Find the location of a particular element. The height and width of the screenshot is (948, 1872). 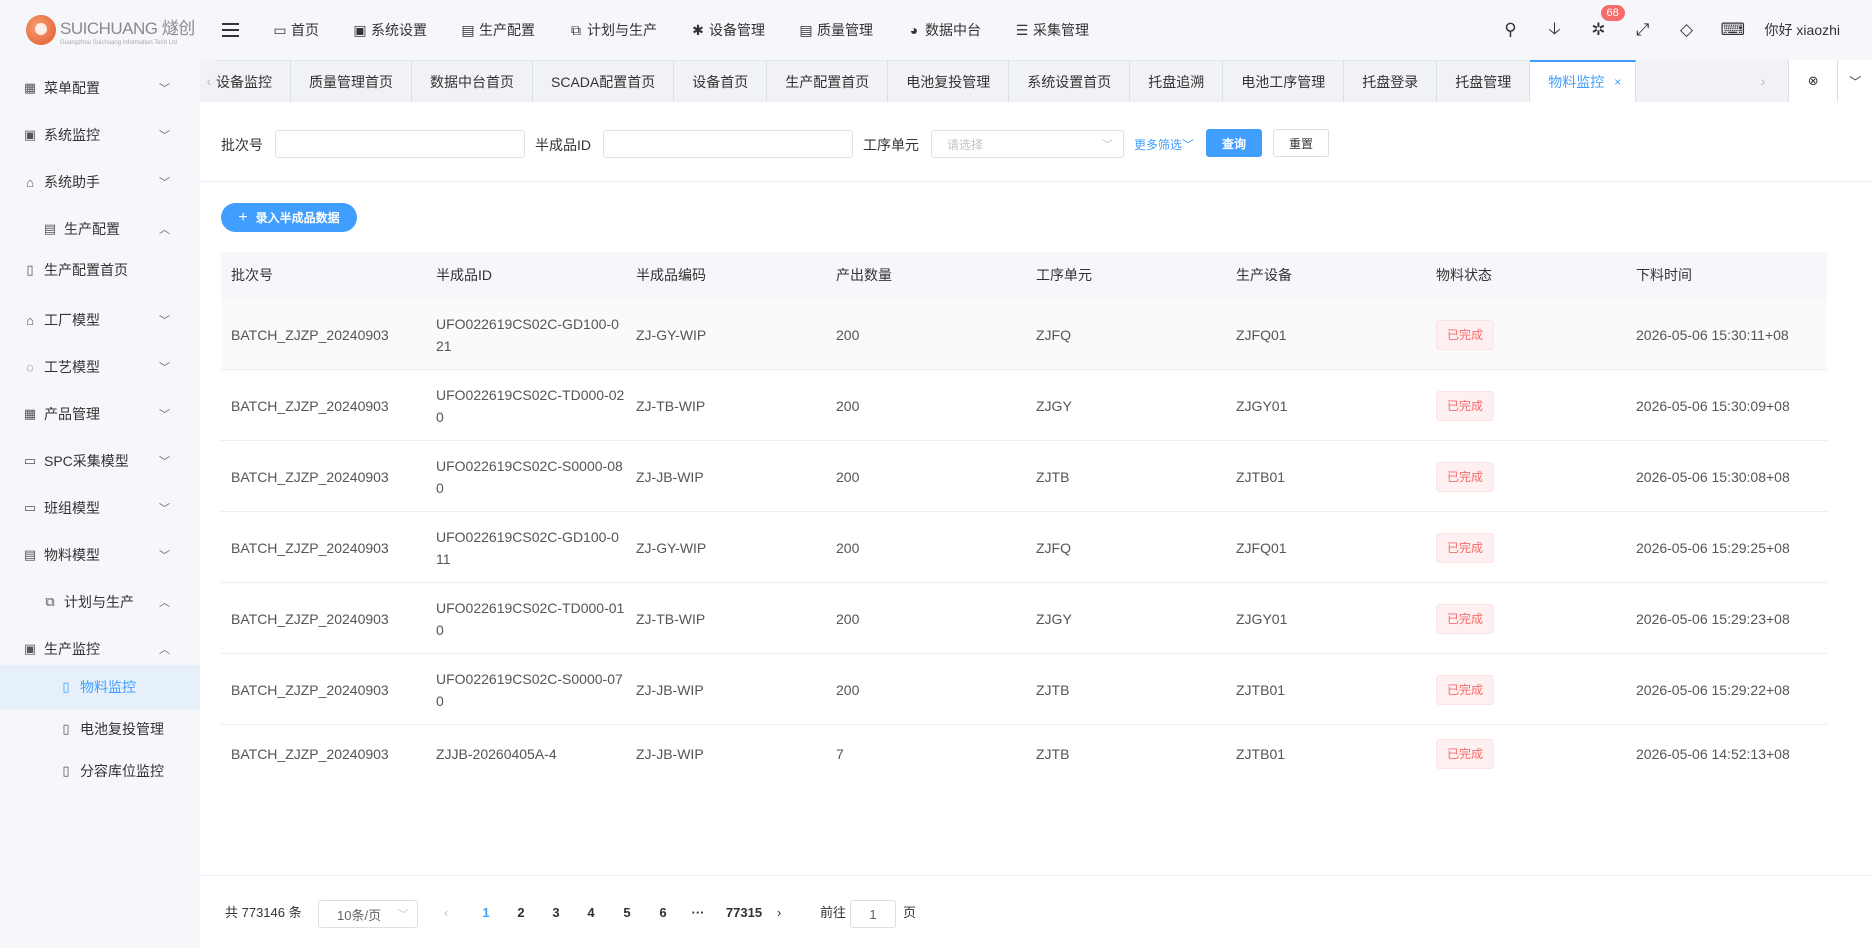

bug-notification-icon: ✲ 68 is located at coordinates (1607, 22).